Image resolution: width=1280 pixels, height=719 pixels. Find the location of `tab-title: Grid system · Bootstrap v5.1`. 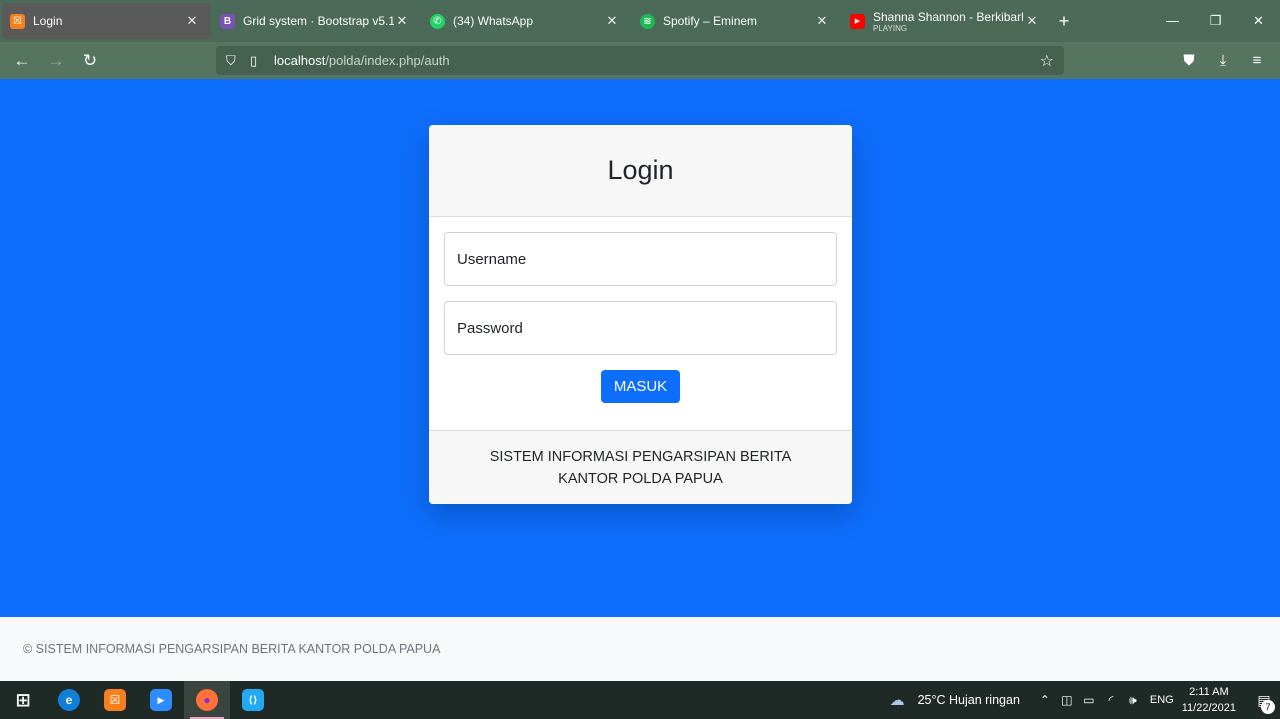

tab-title: Grid system · Bootstrap v5.1 is located at coordinates (318, 21).